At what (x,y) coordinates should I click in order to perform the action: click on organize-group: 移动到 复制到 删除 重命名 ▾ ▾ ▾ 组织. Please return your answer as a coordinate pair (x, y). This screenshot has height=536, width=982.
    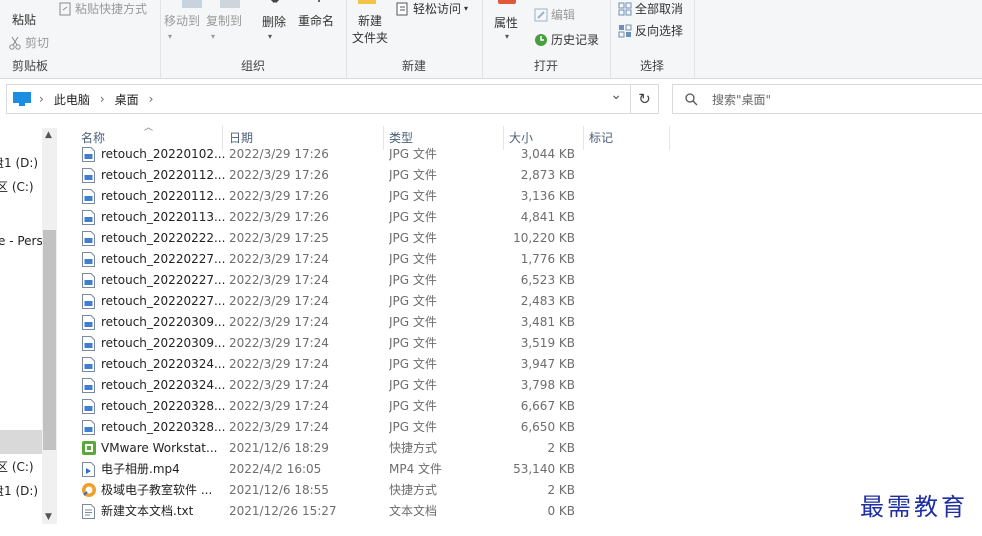
    Looking at the image, I should click on (253, 39).